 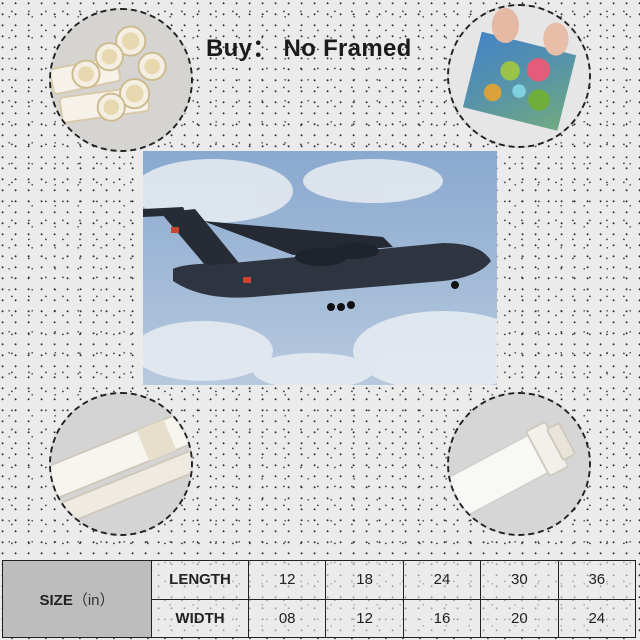 I want to click on end-cap-illustration, so click(x=519, y=464).